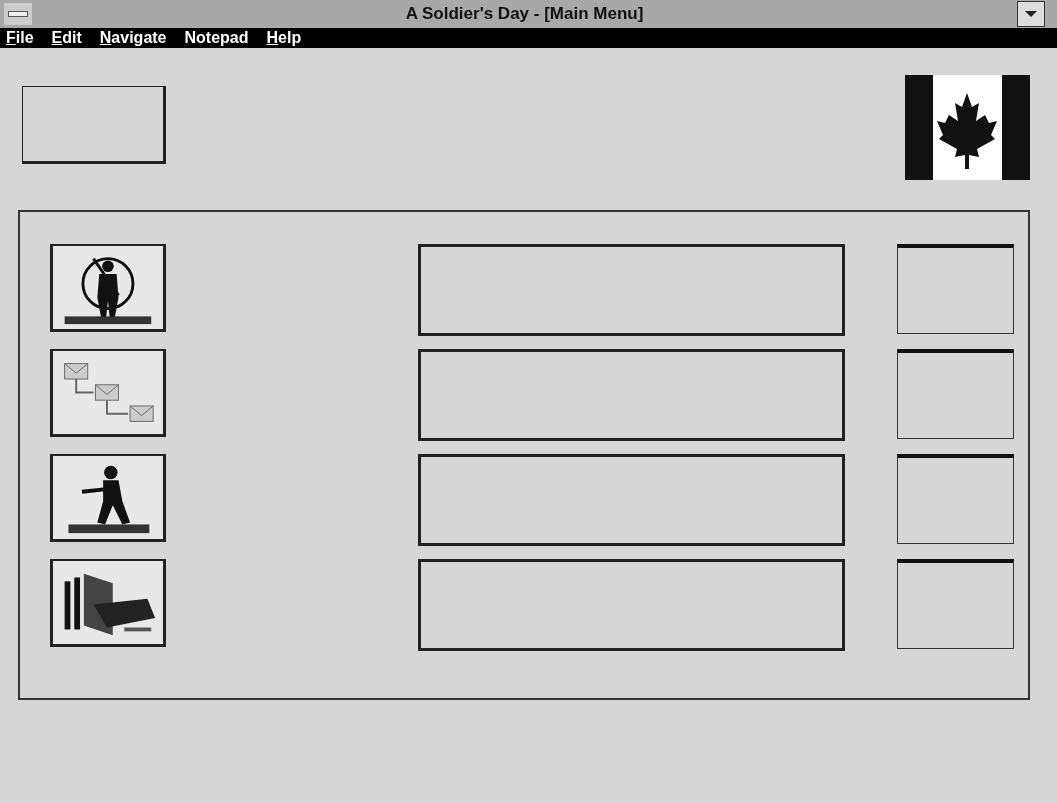  I want to click on menu-item: Edit, so click(66, 38).